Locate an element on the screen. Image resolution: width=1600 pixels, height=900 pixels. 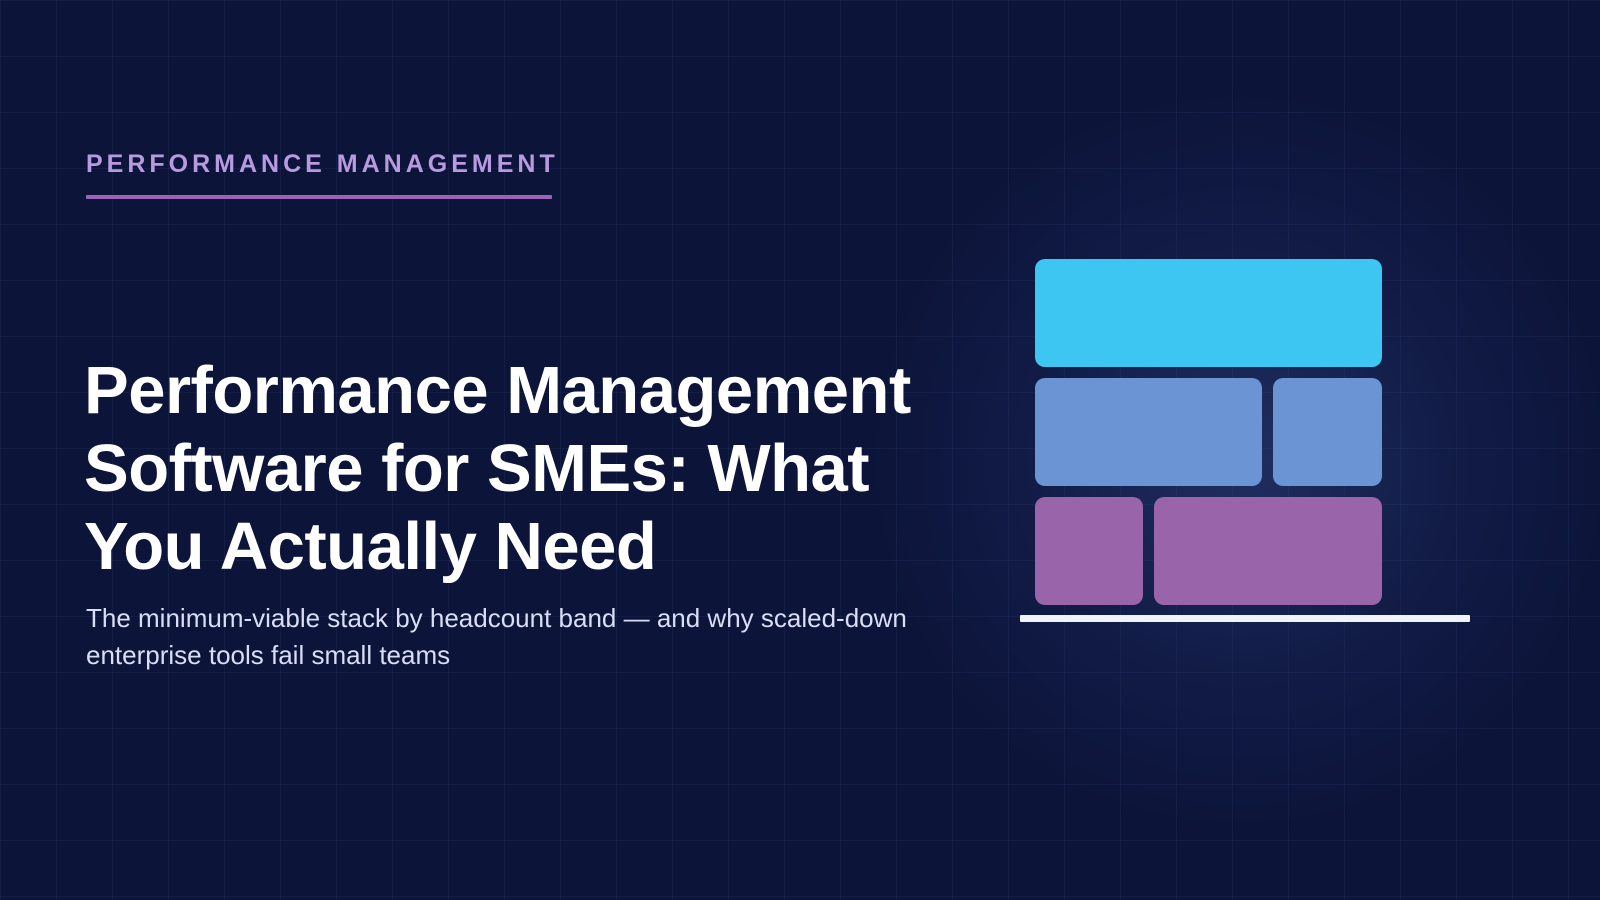
stacked-blocks-icon is located at coordinates (1245, 441).